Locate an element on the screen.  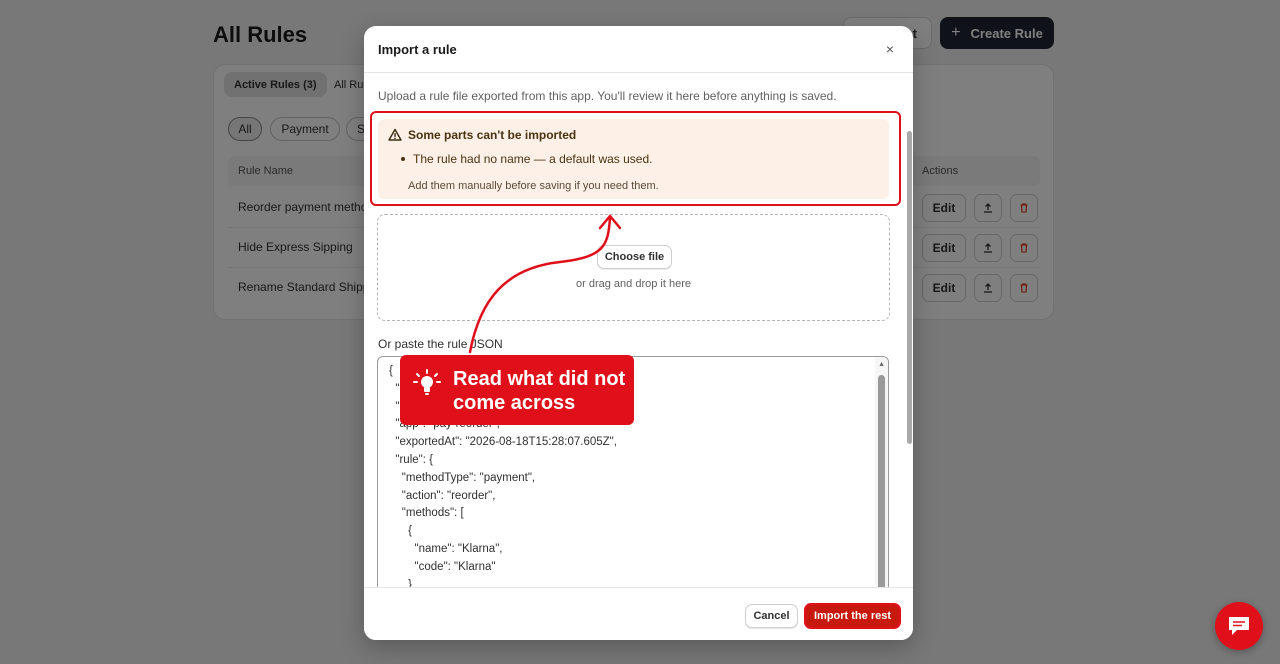
lightbulb-icon is located at coordinates (427, 382).